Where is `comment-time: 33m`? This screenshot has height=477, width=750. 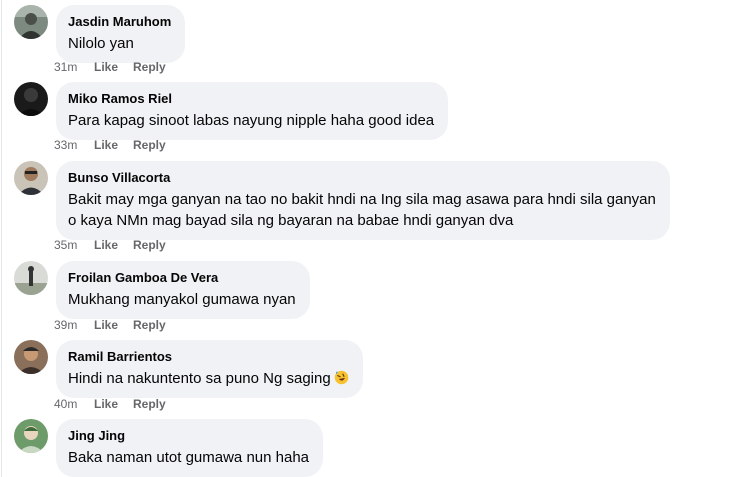
comment-time: 33m is located at coordinates (74, 145).